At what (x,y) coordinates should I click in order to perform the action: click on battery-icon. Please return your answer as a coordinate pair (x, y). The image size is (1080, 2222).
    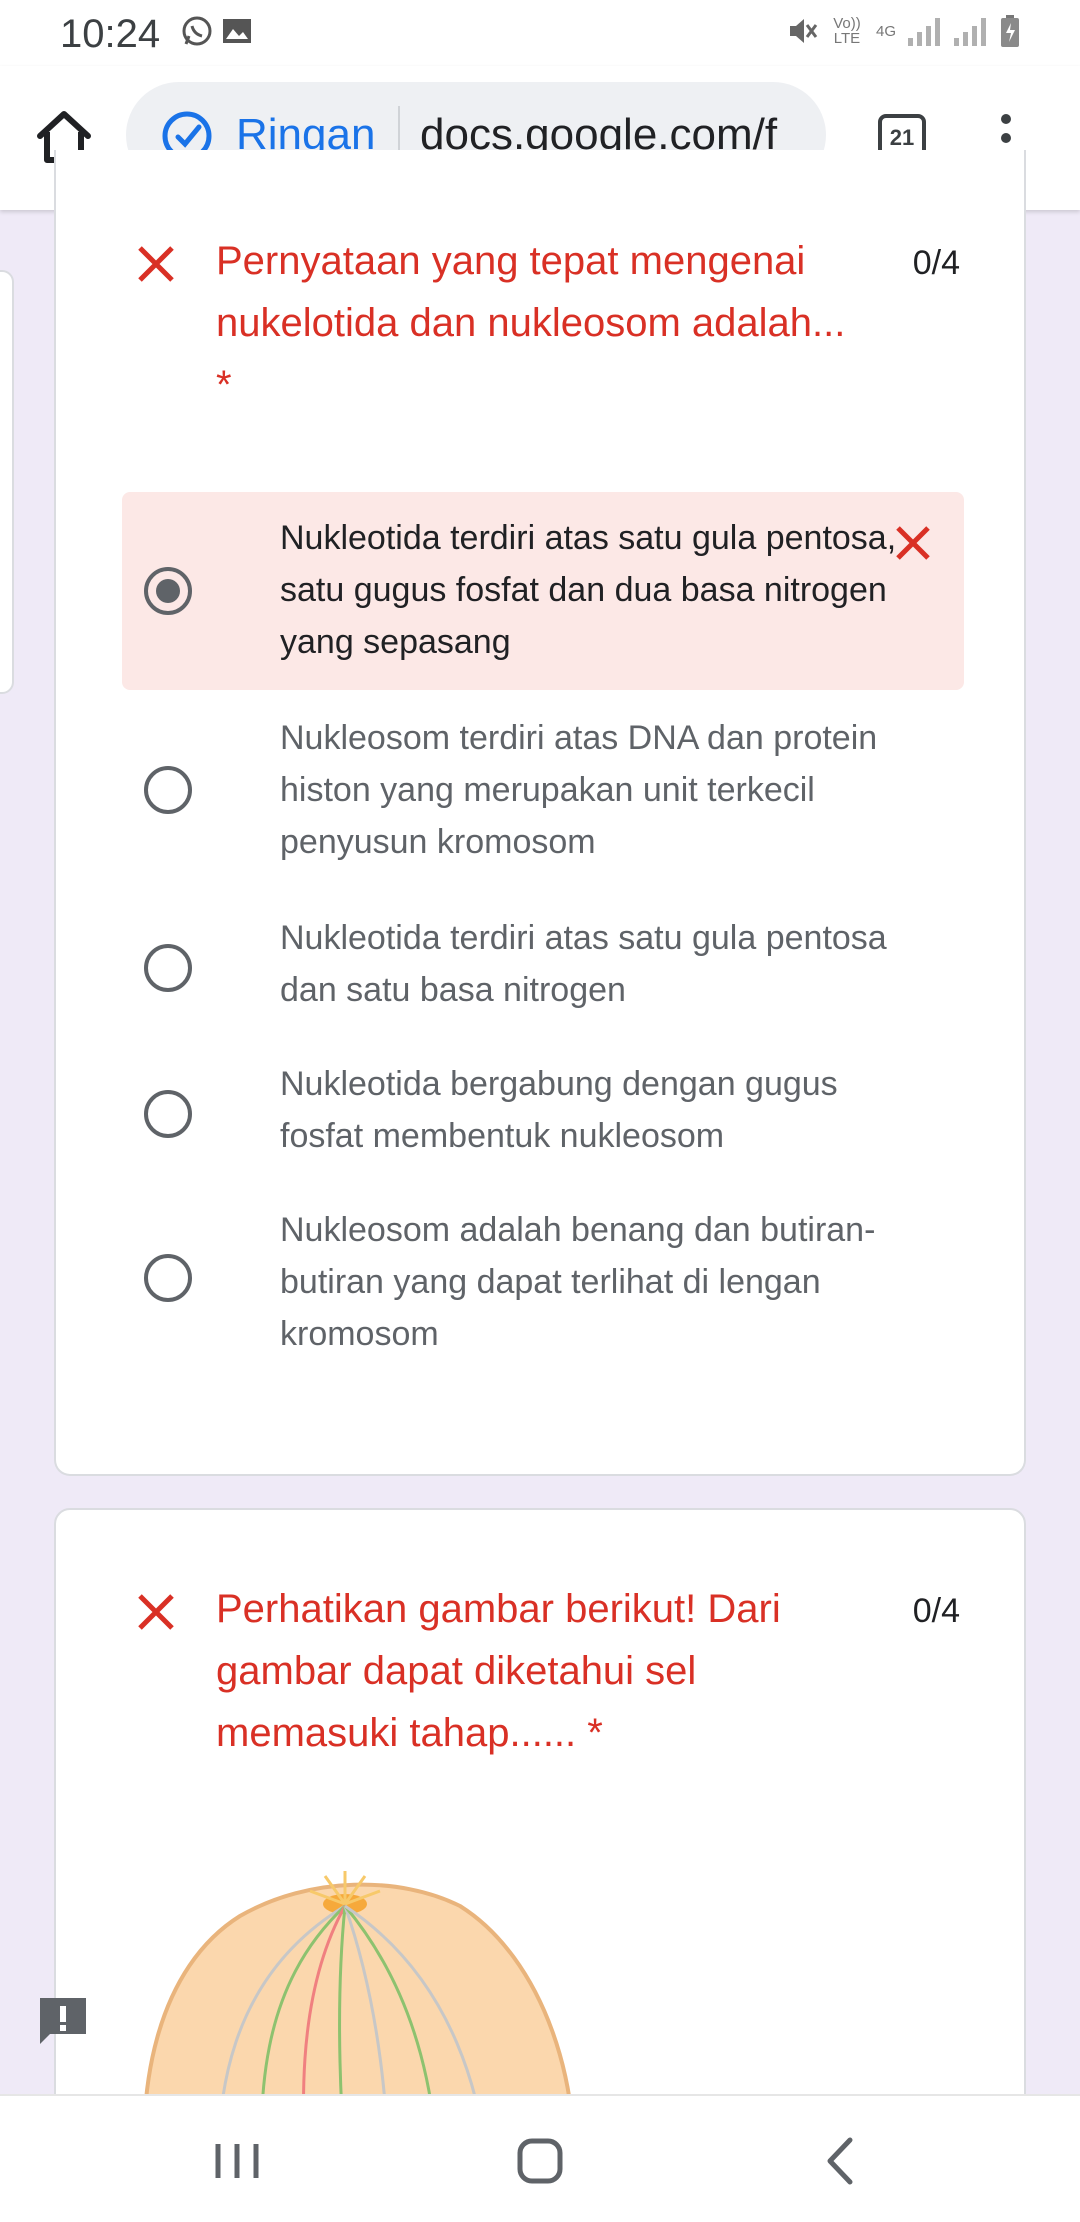
    Looking at the image, I should click on (1010, 31).